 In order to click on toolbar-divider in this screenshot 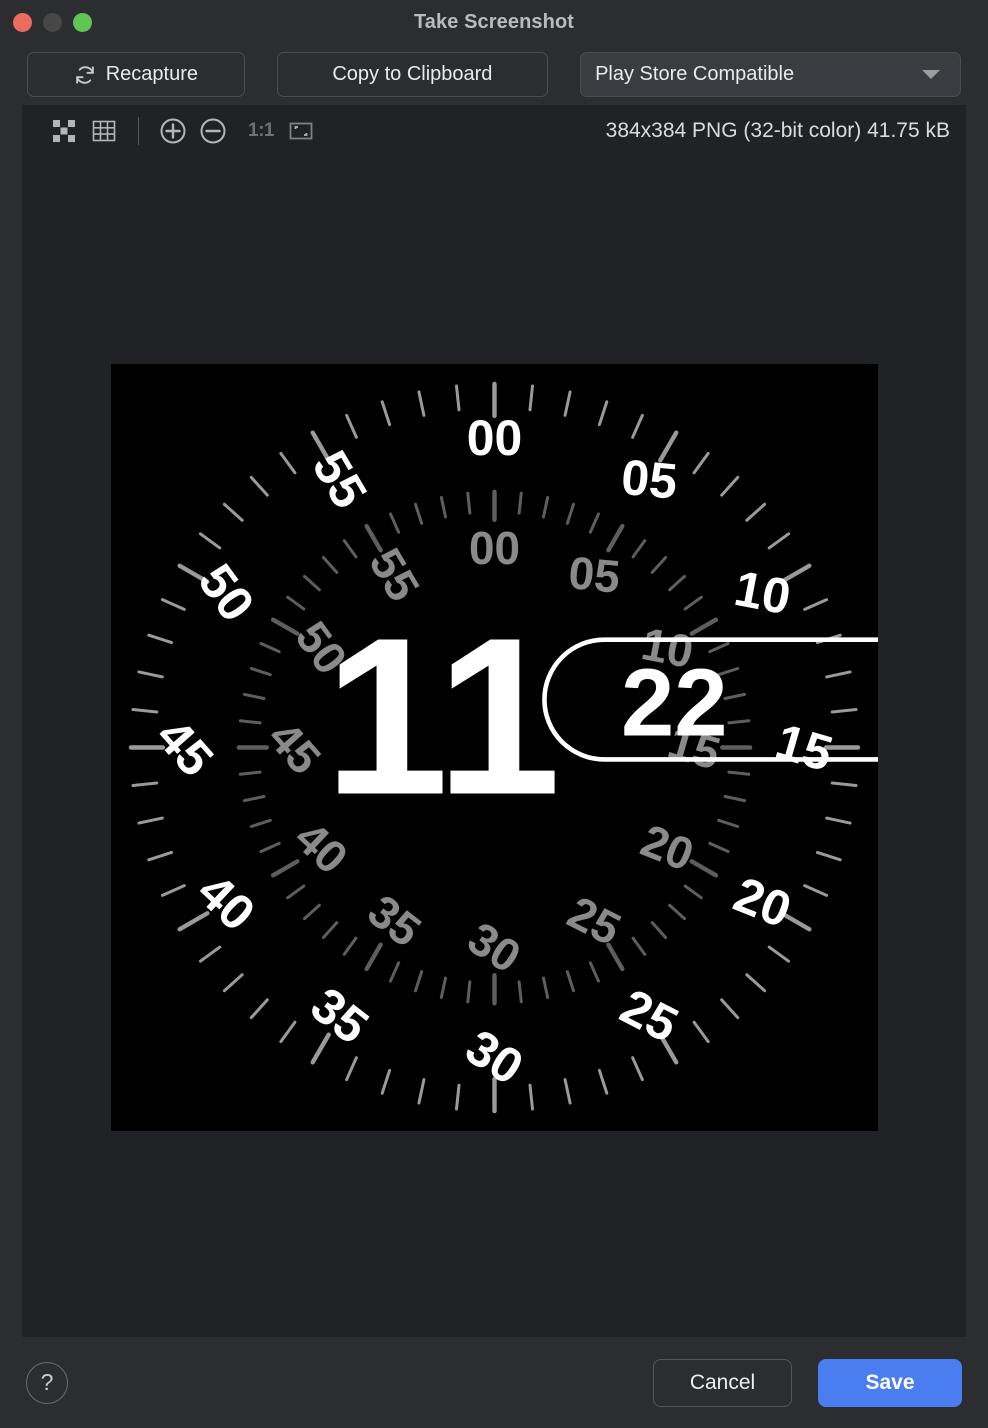, I will do `click(138, 131)`.